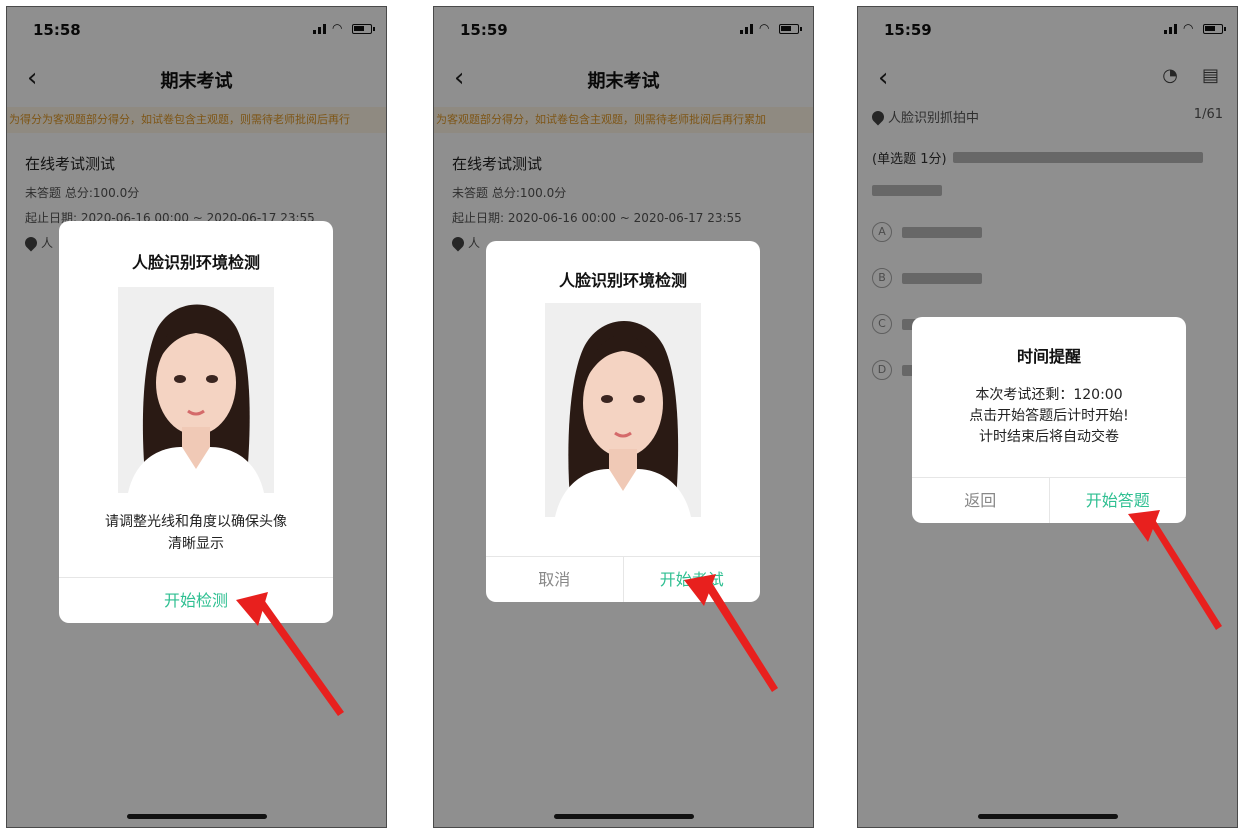 The image size is (1238, 832). Describe the element at coordinates (1049, 437) in the screenshot. I see `auto-submit-text: 计时结束后将自动交卷` at that location.